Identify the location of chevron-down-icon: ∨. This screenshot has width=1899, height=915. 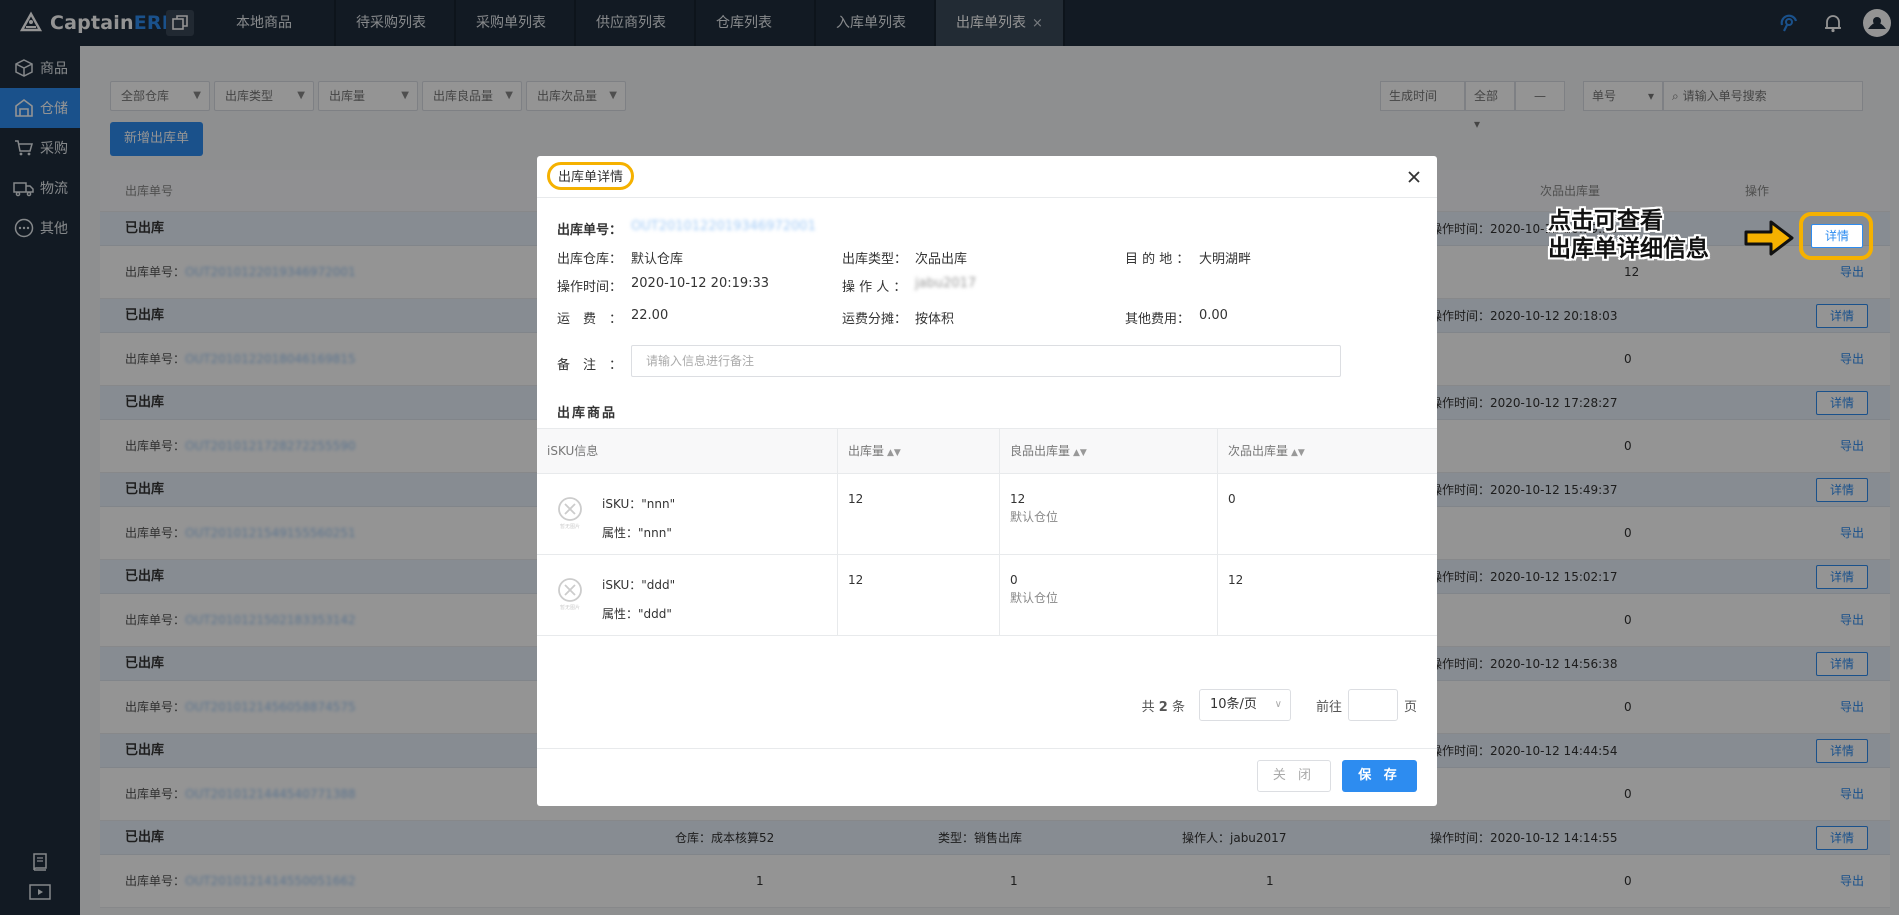
(1278, 704).